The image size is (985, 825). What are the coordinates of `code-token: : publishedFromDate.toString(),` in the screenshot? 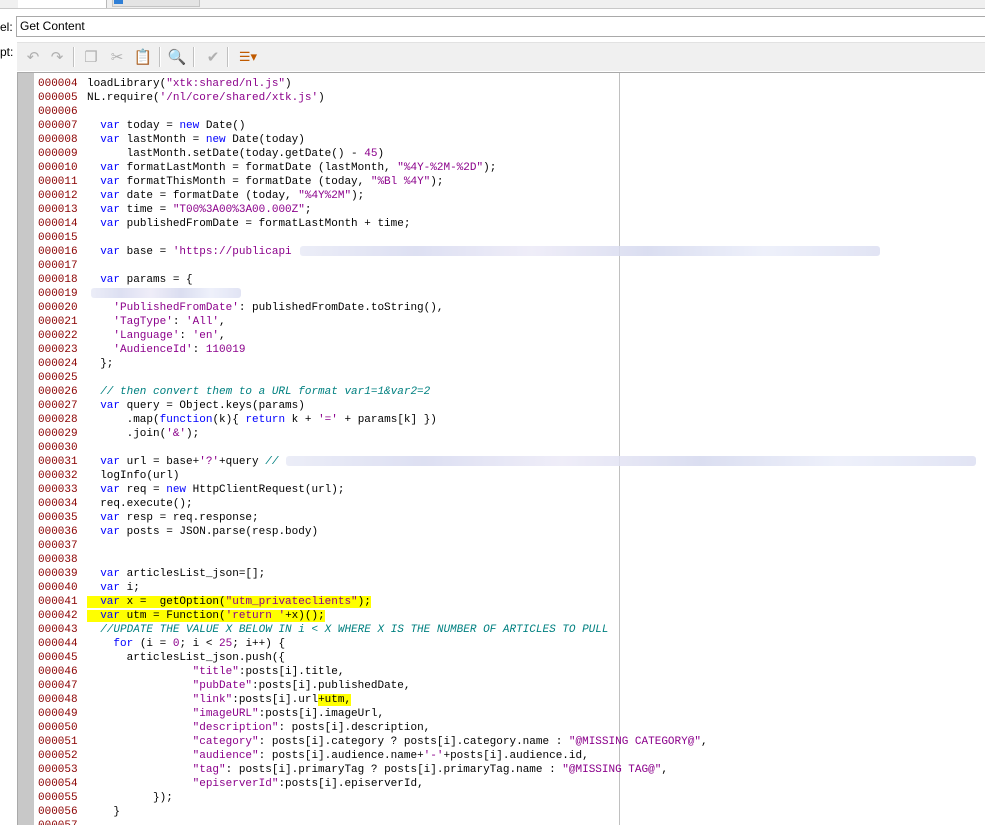 It's located at (341, 308).